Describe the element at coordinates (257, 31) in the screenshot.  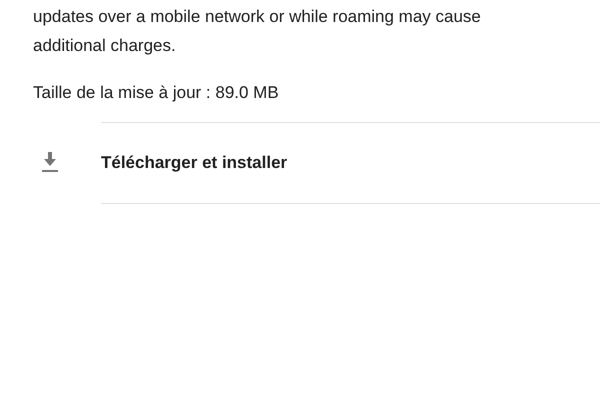
I see `notice-text: updates over a mobile network or while roaming may cause additional charges.` at that location.